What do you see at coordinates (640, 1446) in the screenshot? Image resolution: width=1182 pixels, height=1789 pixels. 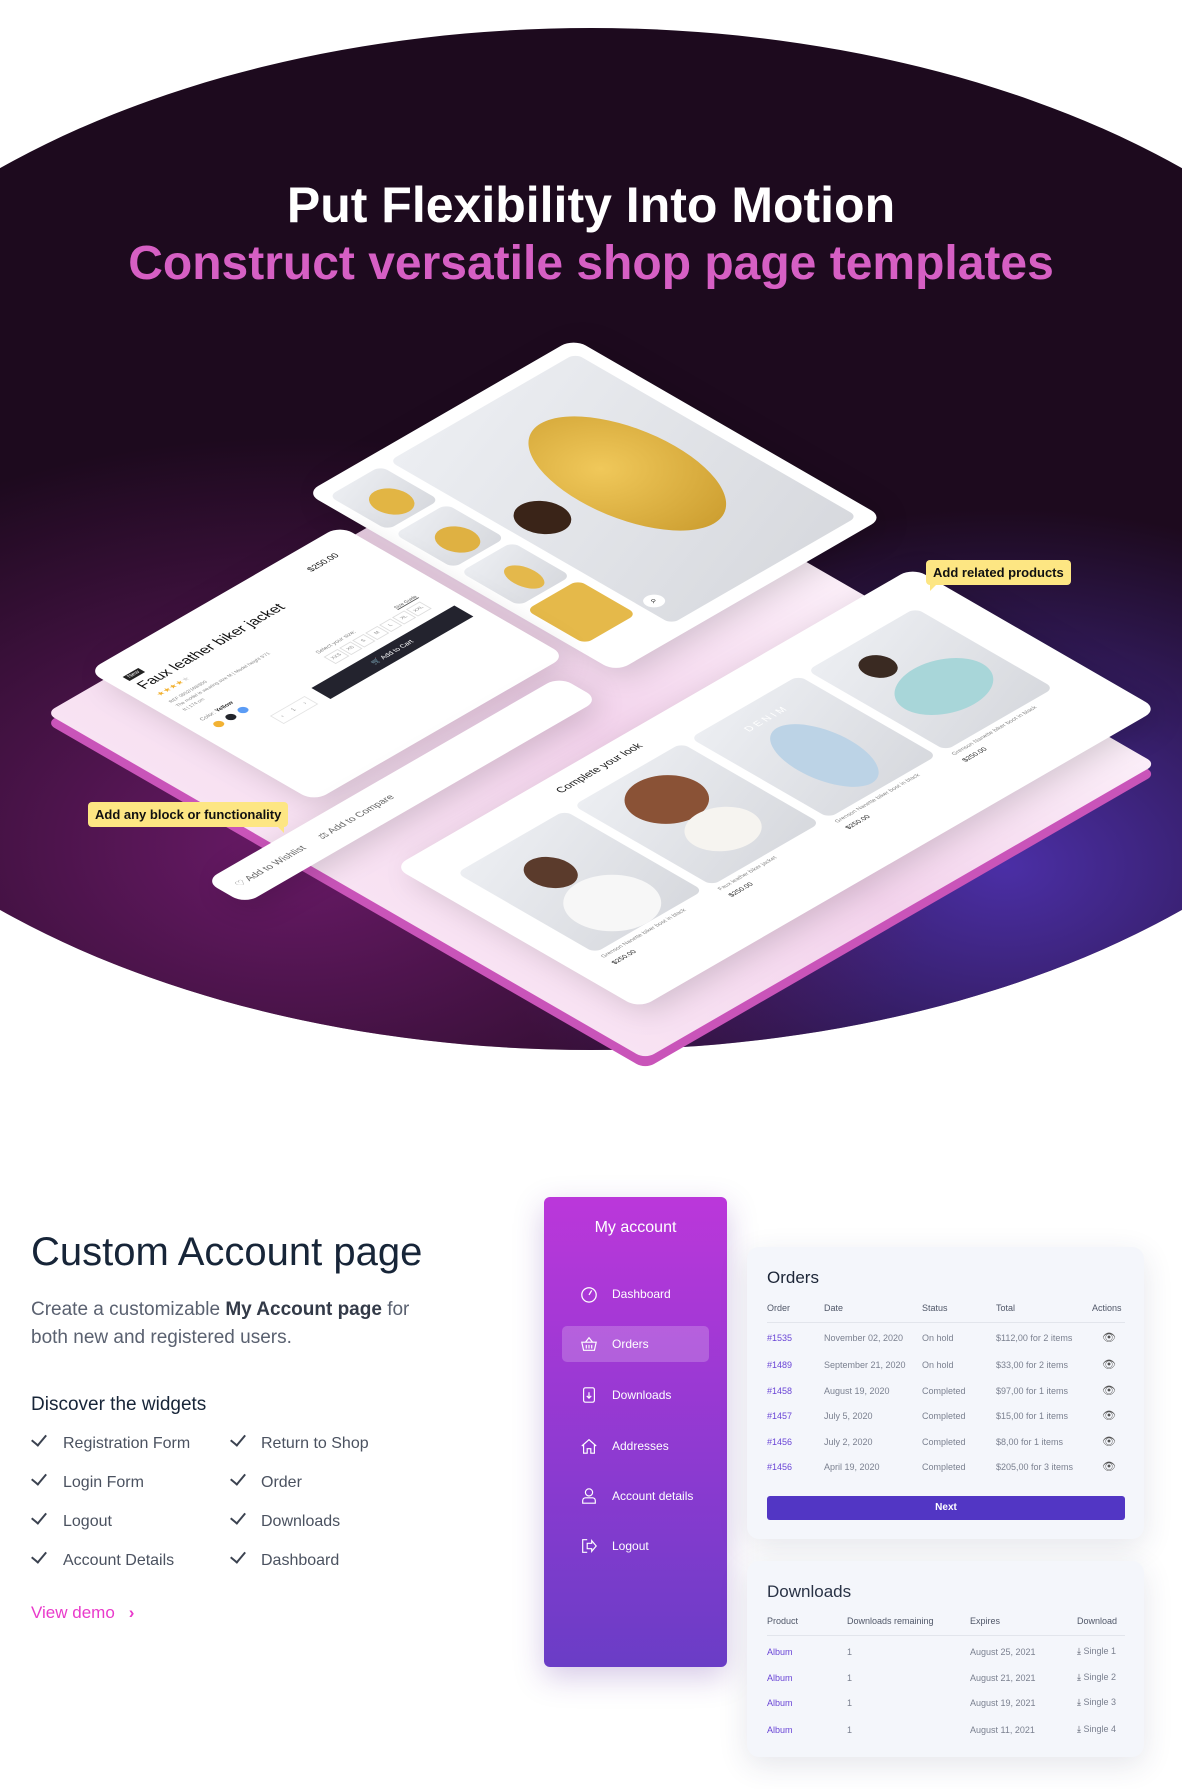 I see `sidebar-item-label: Addresses` at bounding box center [640, 1446].